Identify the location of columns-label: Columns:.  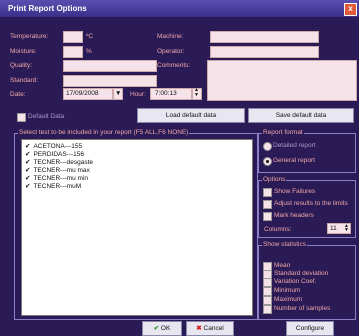
(278, 229).